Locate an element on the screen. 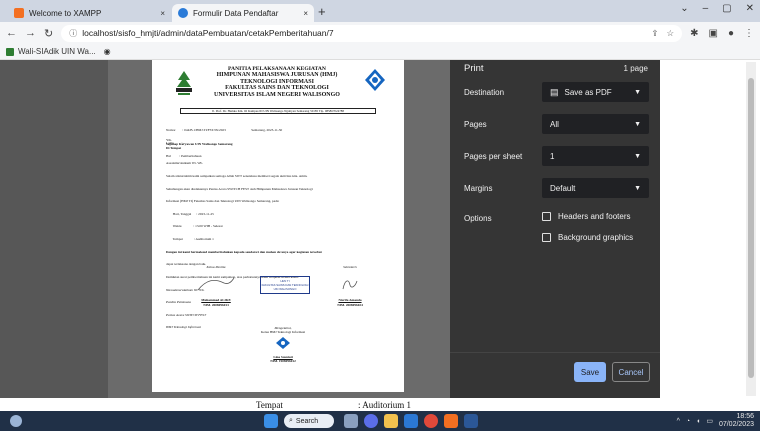 This screenshot has width=760, height=431. task-view-icon is located at coordinates (351, 421).